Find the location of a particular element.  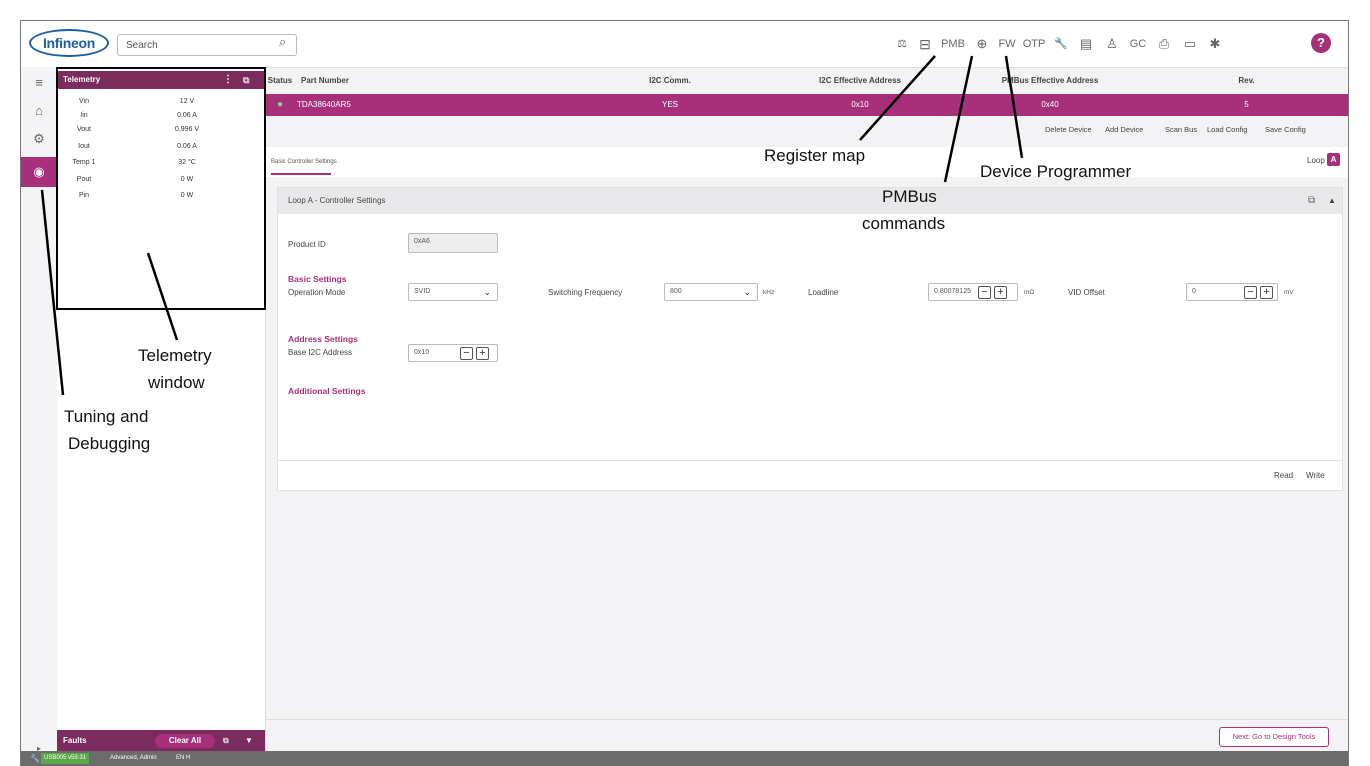

annotation-pmbus-line1: PMBus is located at coordinates (909, 196).